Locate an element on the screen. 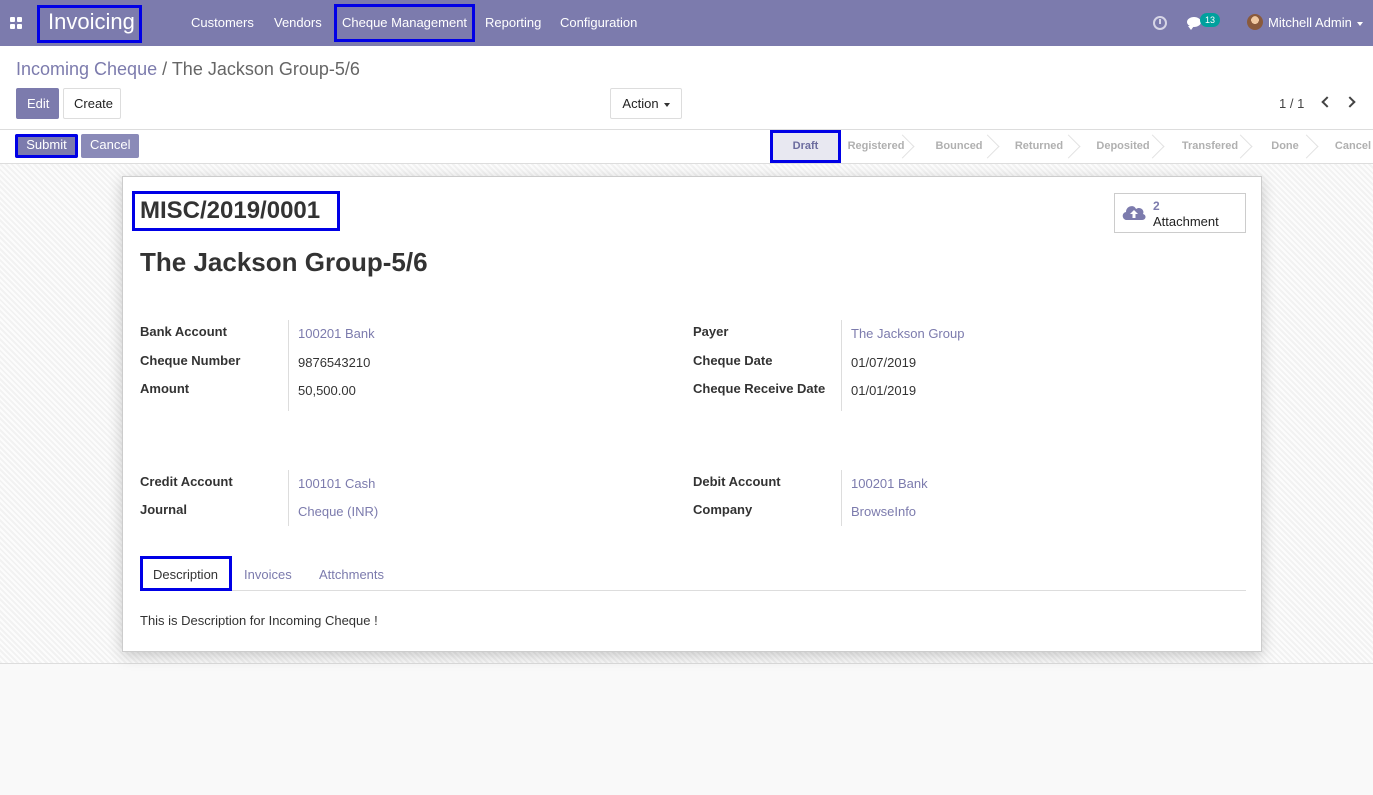 The image size is (1373, 795). create-button: Create is located at coordinates (92, 103).